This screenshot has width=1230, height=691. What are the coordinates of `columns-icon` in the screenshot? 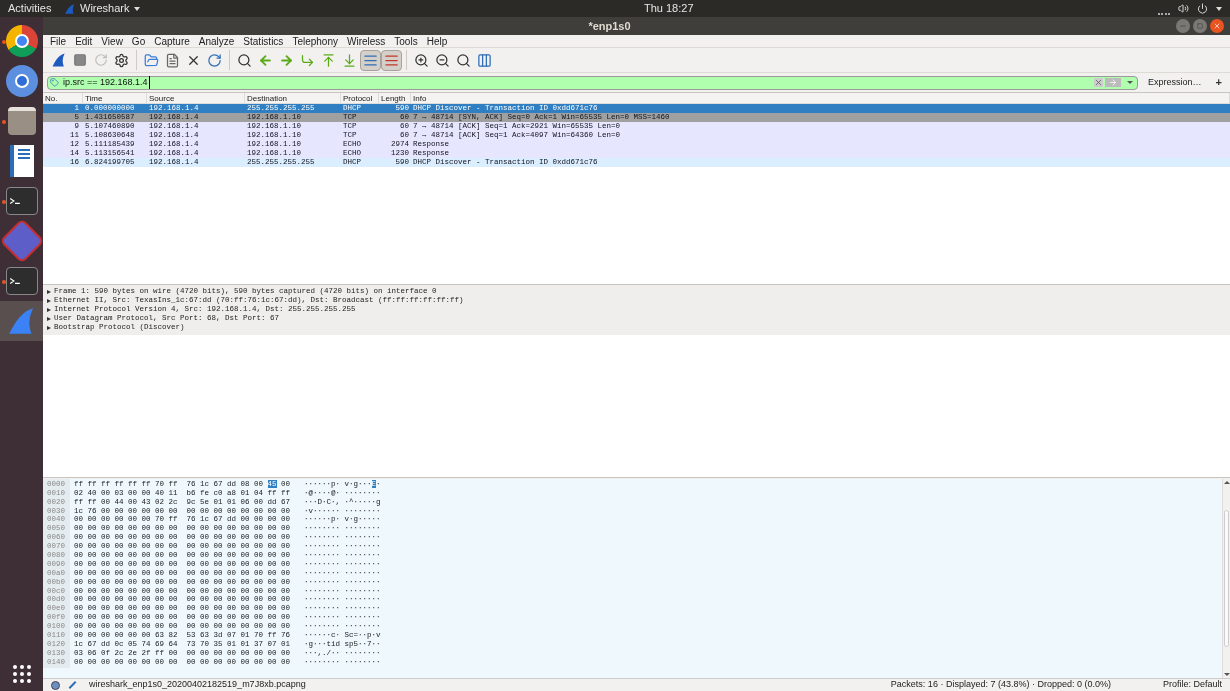 It's located at (484, 60).